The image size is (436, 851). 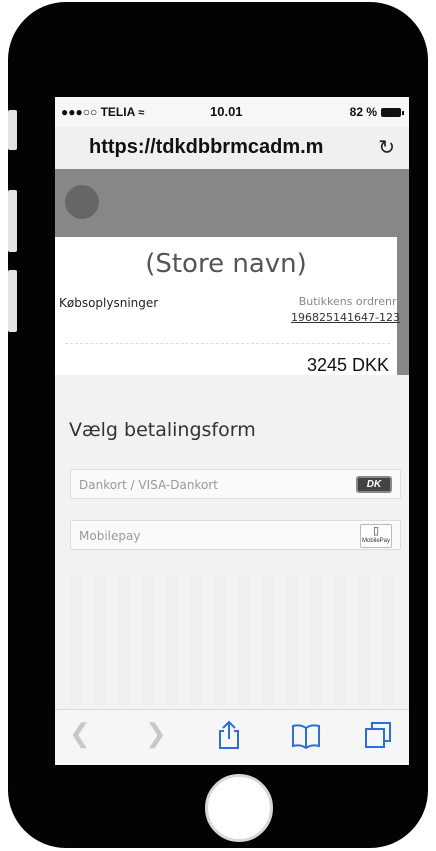 I want to click on mobilepay-glyph: ▯, so click(x=376, y=531).